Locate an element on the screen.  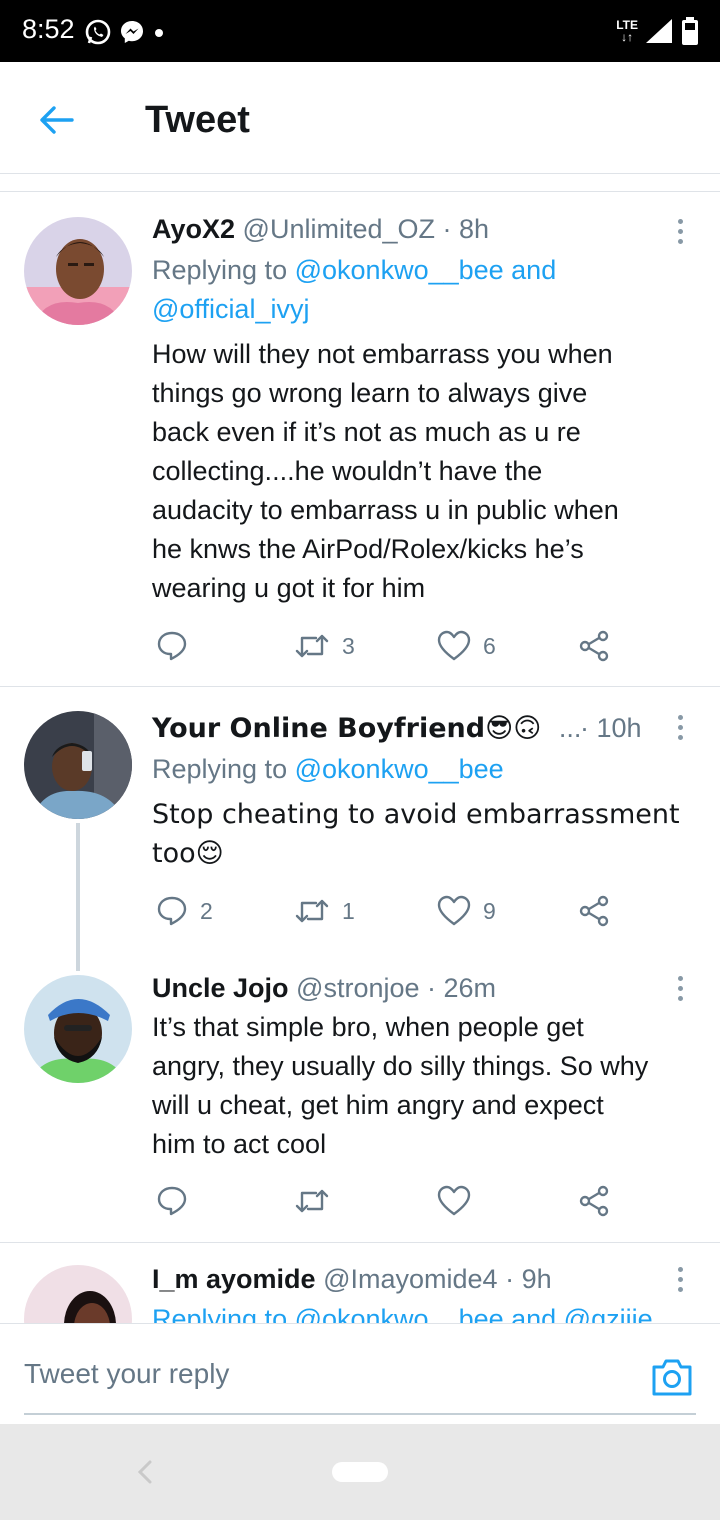
reply-button: 2 is located at coordinates (184, 911).